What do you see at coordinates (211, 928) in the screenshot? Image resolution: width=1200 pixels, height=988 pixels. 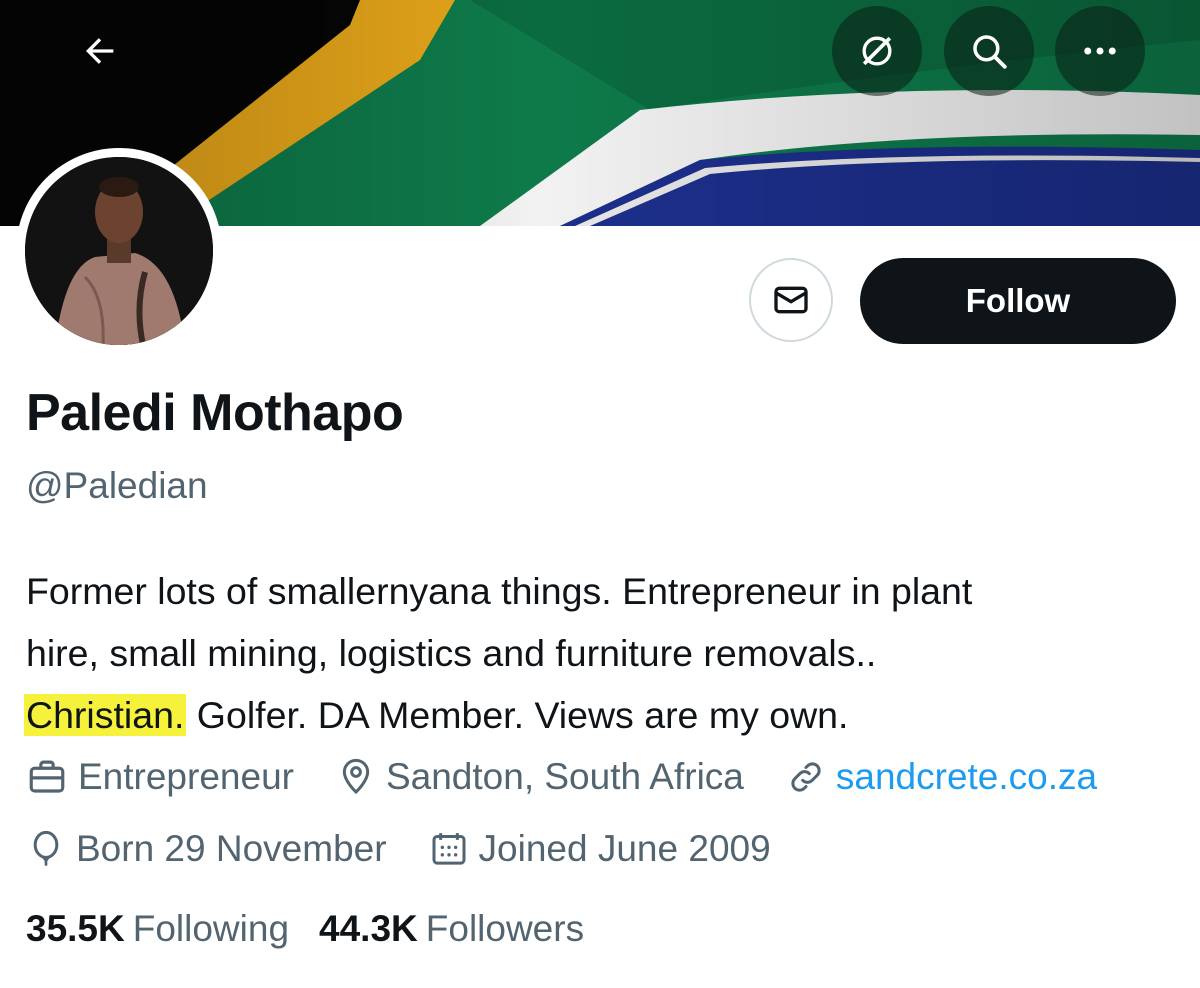 I see `following-label: Following` at bounding box center [211, 928].